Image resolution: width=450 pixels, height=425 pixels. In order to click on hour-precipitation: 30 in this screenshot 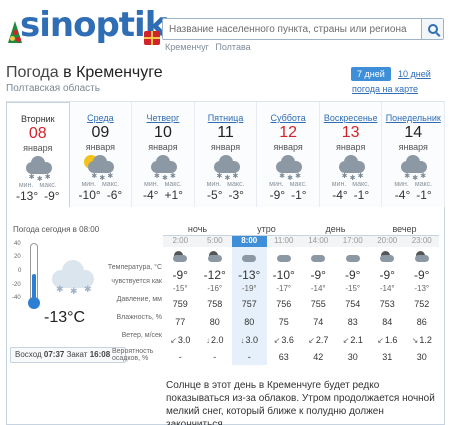, I will do `click(352, 357)`.